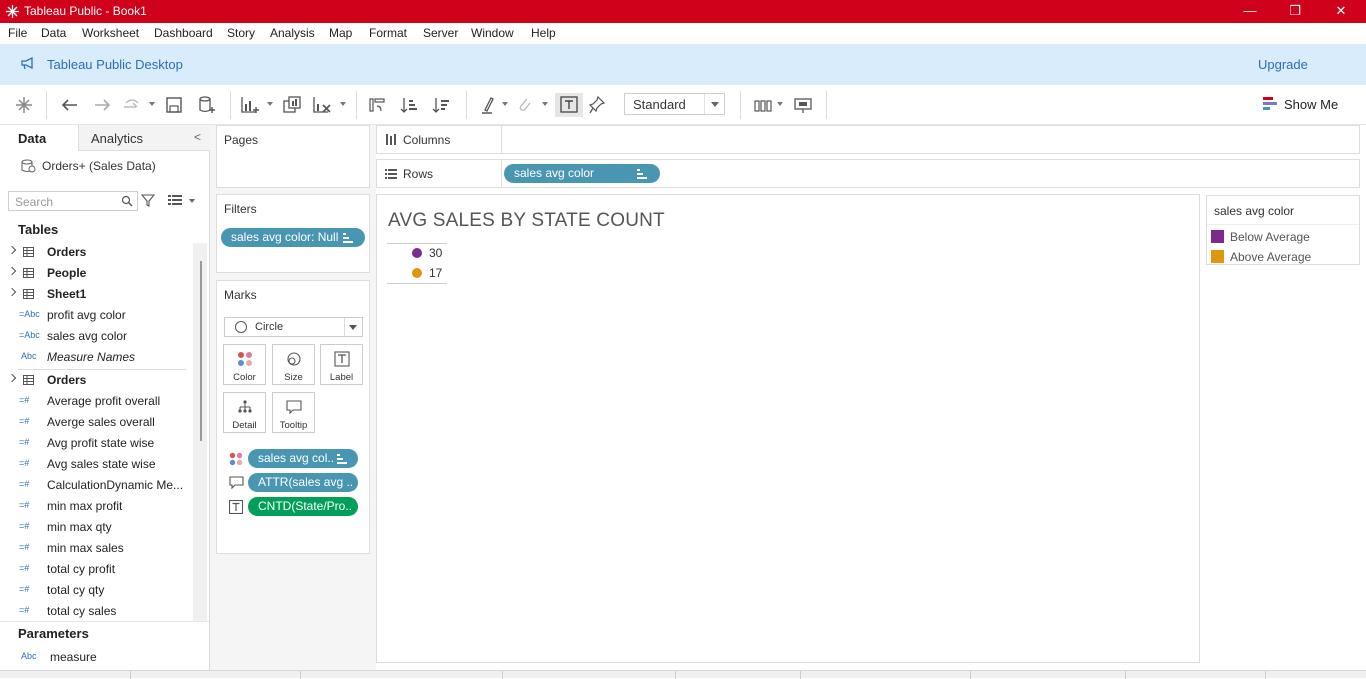 Image resolution: width=1366 pixels, height=679 pixels. Describe the element at coordinates (29, 335) in the screenshot. I see `calculated-string-icon: =Abc` at that location.